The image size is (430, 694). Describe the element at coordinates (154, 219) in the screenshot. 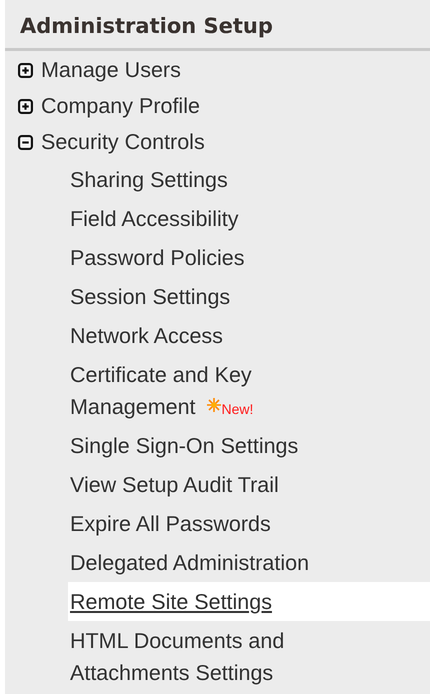

I see `setup-link: Field Accessibility` at that location.